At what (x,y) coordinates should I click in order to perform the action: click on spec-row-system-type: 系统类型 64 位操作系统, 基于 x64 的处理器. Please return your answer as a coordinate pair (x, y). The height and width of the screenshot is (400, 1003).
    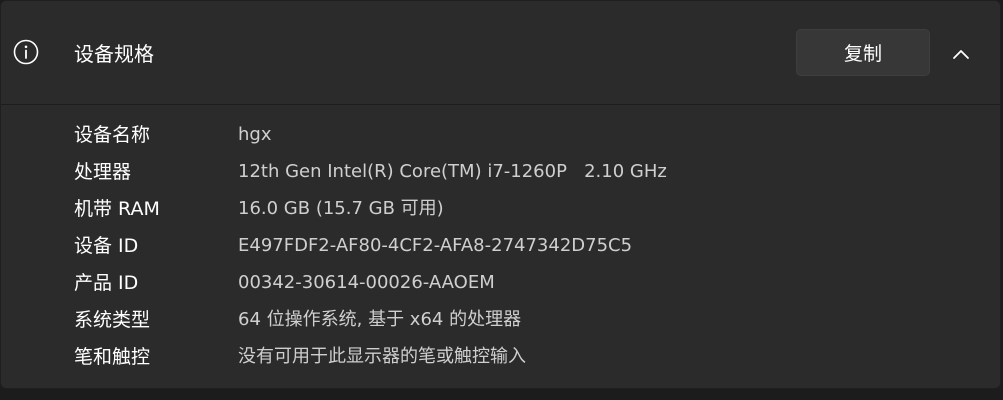
    Looking at the image, I should click on (500, 321).